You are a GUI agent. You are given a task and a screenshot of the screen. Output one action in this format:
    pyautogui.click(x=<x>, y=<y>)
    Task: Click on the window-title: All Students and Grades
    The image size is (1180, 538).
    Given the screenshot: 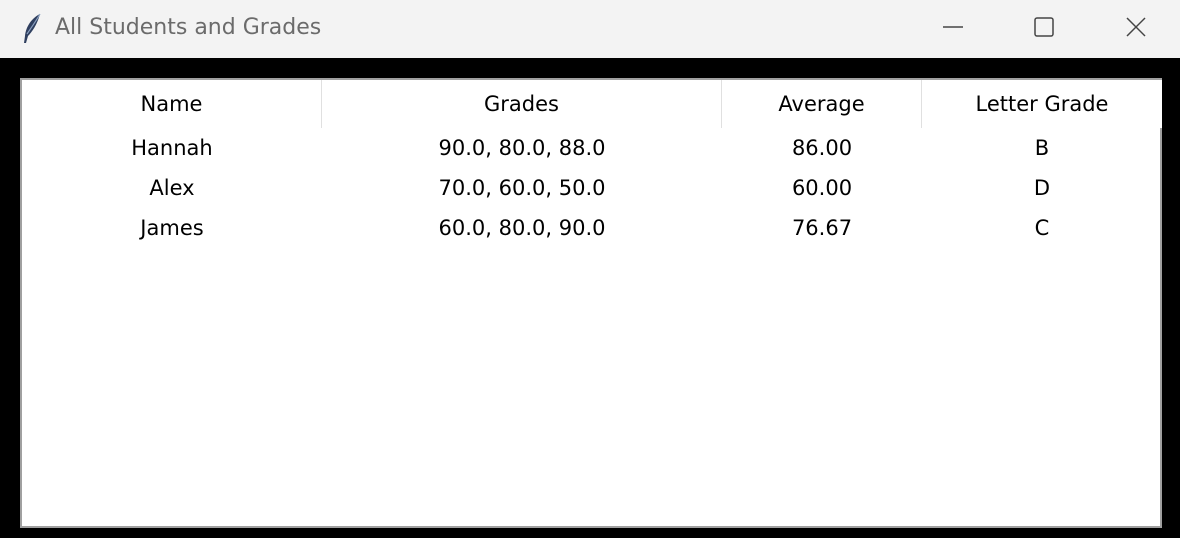 What is the action you would take?
    pyautogui.click(x=188, y=27)
    